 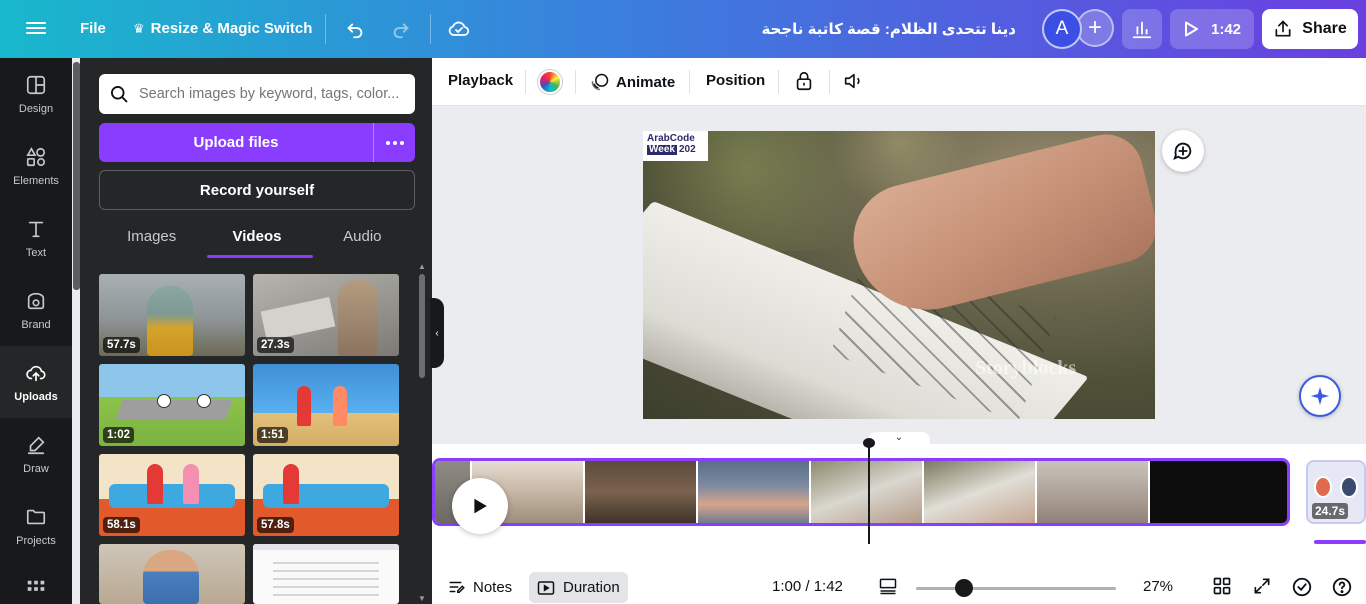 What do you see at coordinates (36, 29) in the screenshot?
I see `menu-icon` at bounding box center [36, 29].